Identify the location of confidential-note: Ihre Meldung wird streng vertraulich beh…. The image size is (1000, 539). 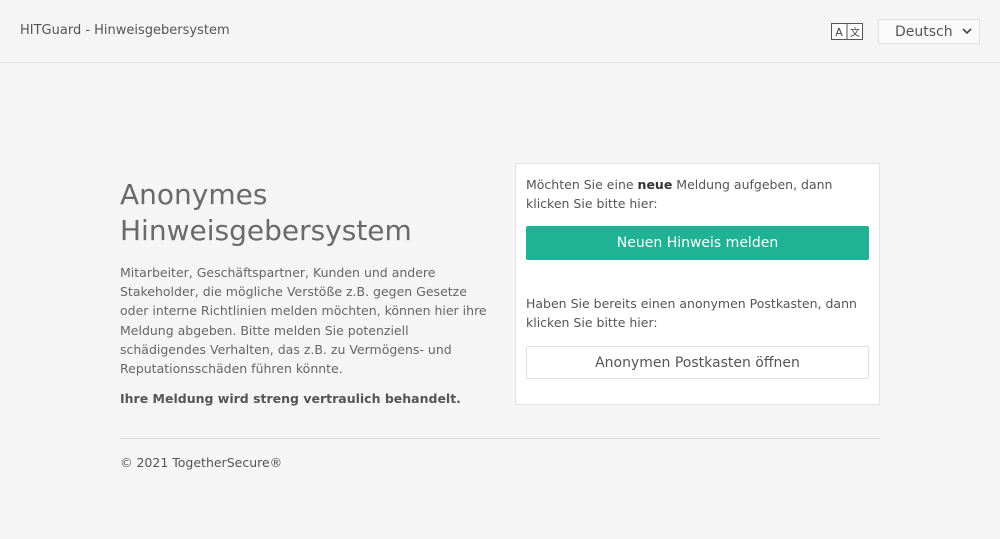
(290, 398).